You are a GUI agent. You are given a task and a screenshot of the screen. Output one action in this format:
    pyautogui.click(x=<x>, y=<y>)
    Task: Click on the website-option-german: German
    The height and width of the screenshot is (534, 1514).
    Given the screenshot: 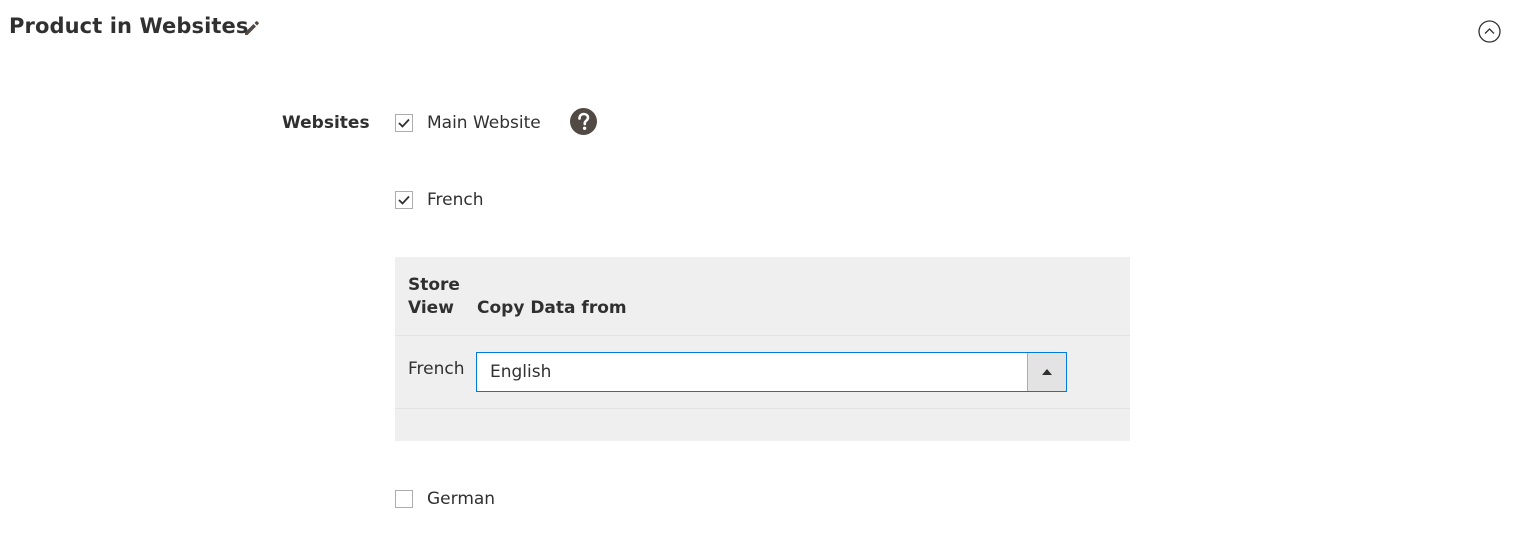 What is the action you would take?
    pyautogui.click(x=445, y=499)
    